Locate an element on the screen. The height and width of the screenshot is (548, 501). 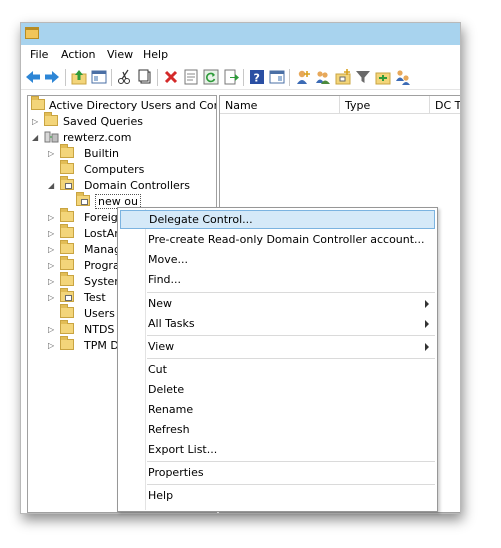
console-icon is located at coordinates (277, 77).